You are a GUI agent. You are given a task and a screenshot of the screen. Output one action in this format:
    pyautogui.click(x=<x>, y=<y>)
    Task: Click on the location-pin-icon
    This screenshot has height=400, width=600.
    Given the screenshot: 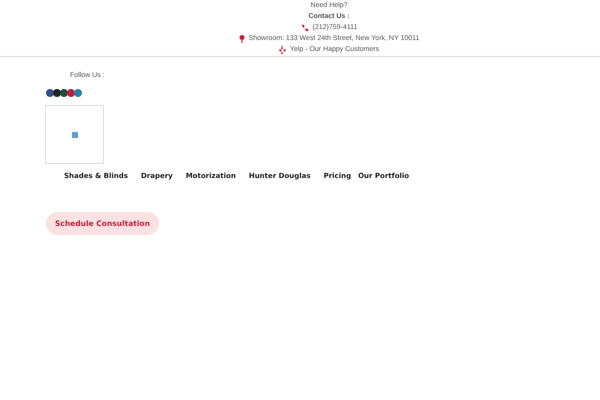 What is the action you would take?
    pyautogui.click(x=241, y=38)
    